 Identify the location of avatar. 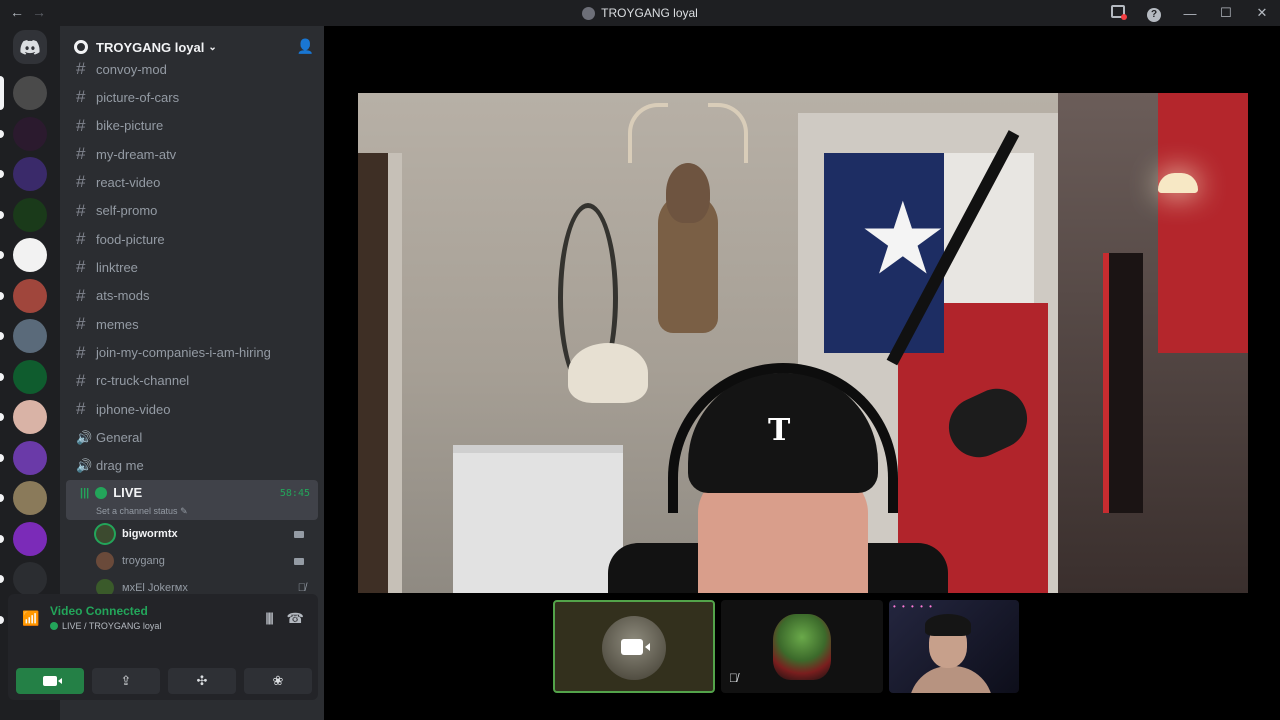
(105, 534).